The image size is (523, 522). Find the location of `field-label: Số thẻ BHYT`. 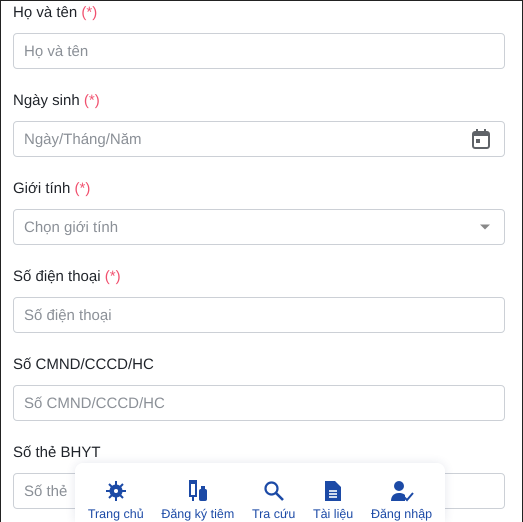

field-label: Số thẻ BHYT is located at coordinates (57, 453).